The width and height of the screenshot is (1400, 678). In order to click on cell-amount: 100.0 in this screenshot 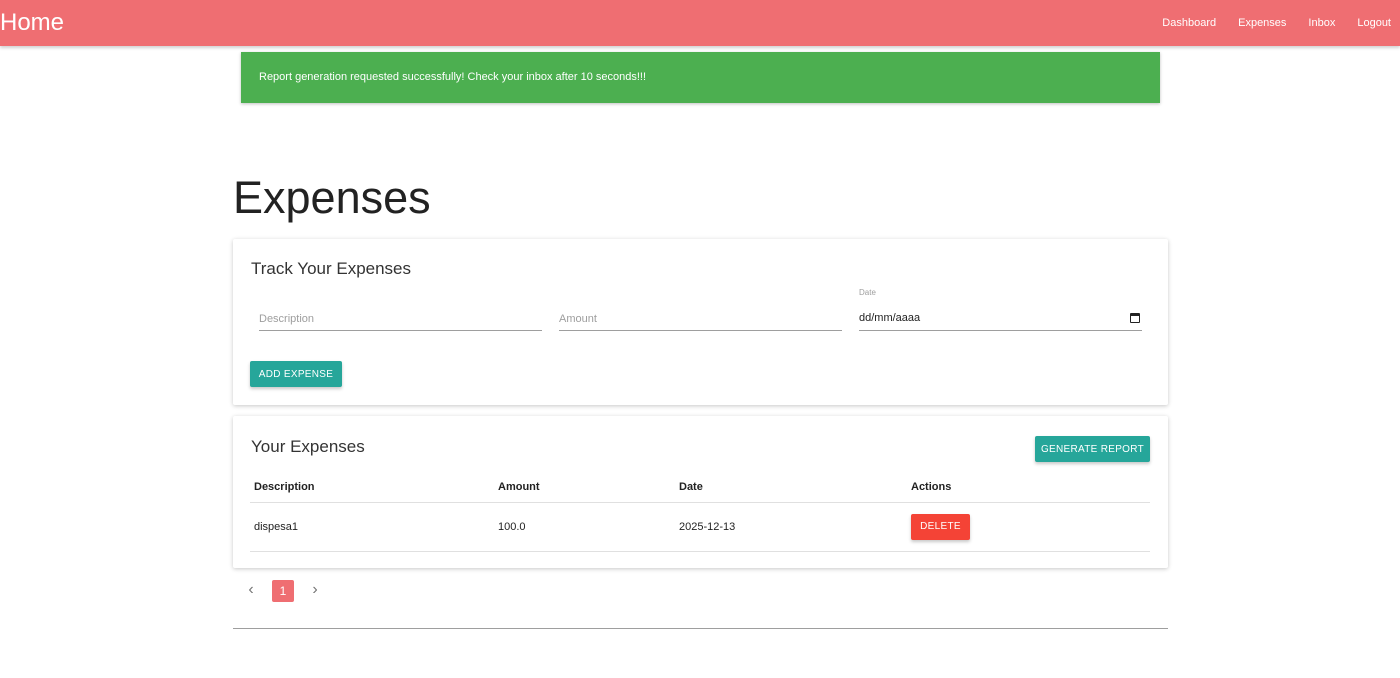, I will do `click(584, 527)`.